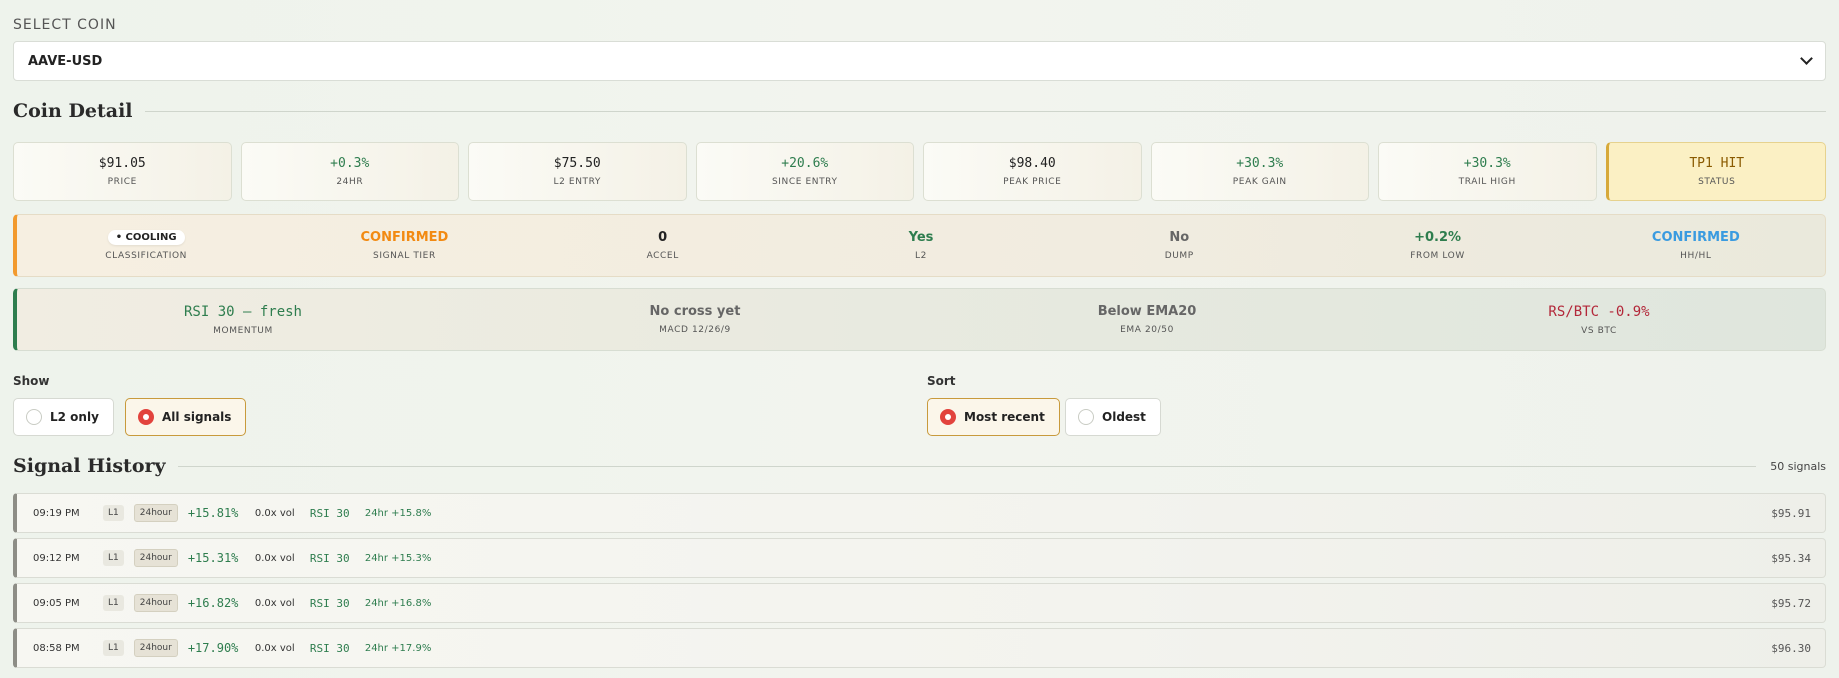  I want to click on cell-label: MOMENTUM, so click(243, 330).